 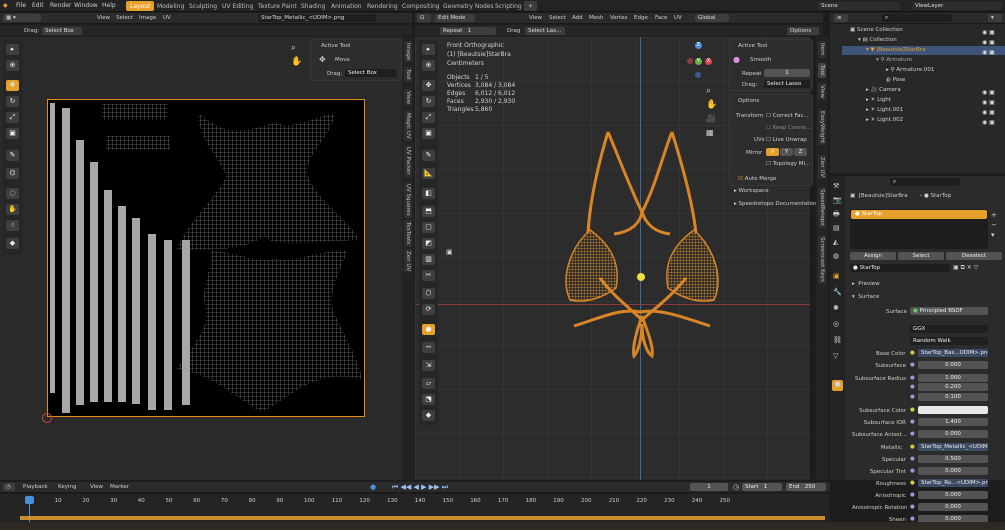 I want to click on rip-icon: ⌬, so click(x=12, y=173).